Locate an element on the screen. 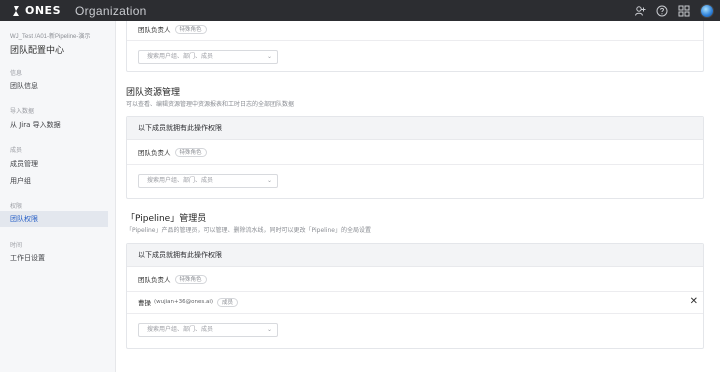 Image resolution: width=720 pixels, height=372 pixels. sidebar-section-info: 信息 is located at coordinates (16, 73).